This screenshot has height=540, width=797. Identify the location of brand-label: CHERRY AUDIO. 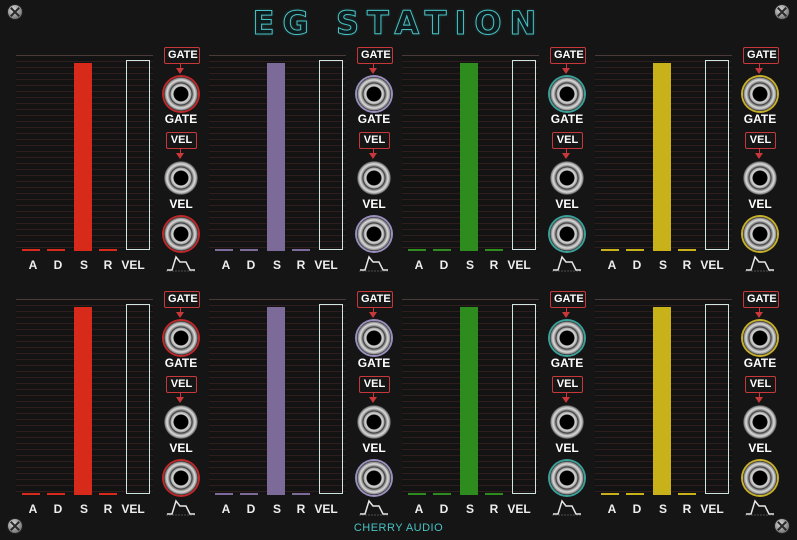
(398, 528).